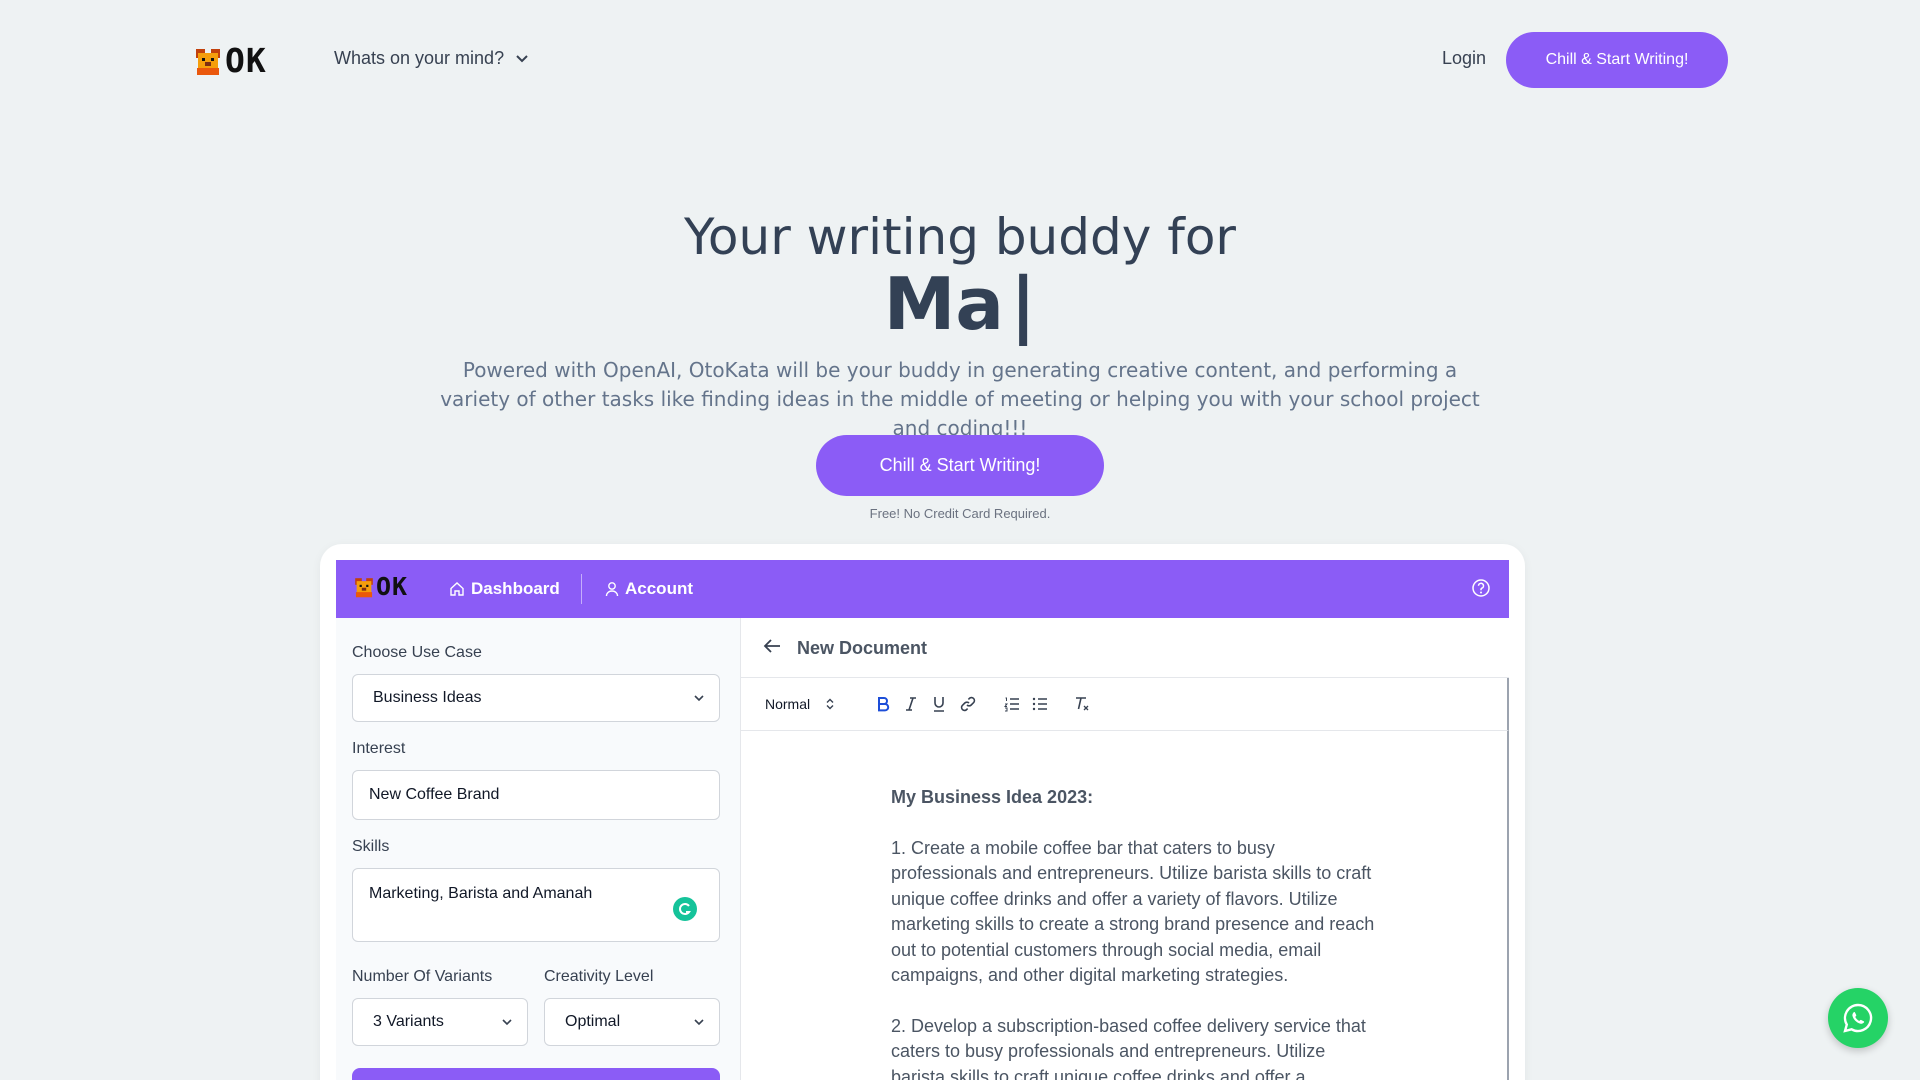 The image size is (1920, 1080). I want to click on ordered-list-icon, so click(1011, 704).